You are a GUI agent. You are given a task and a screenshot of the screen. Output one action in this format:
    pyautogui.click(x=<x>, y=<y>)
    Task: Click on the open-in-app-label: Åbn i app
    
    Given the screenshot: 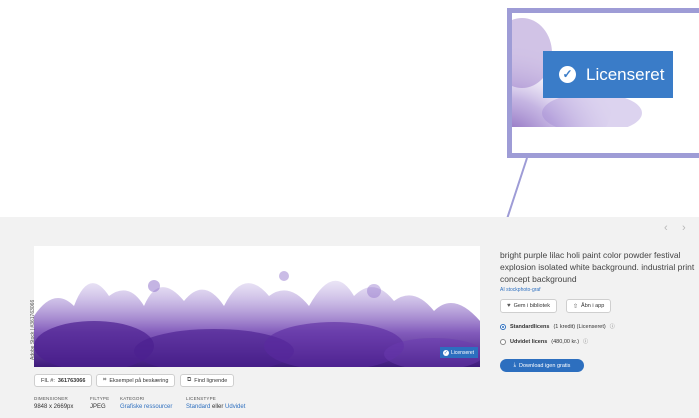 What is the action you would take?
    pyautogui.click(x=593, y=306)
    